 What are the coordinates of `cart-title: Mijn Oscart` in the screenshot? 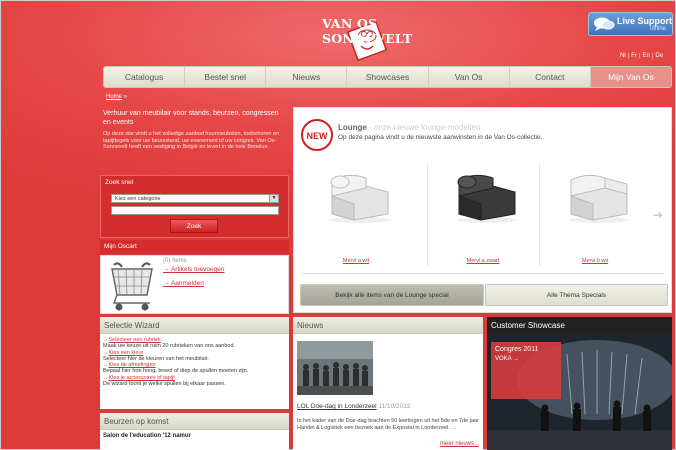 It's located at (194, 247).